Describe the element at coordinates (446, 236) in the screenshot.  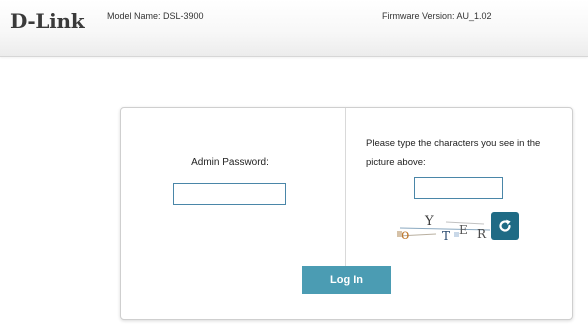
I see `captcha-char: T` at that location.